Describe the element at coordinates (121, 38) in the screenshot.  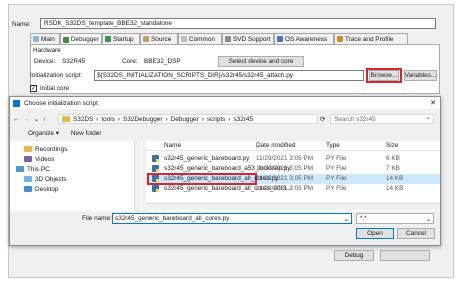
I see `tab-startup: Startup` at that location.